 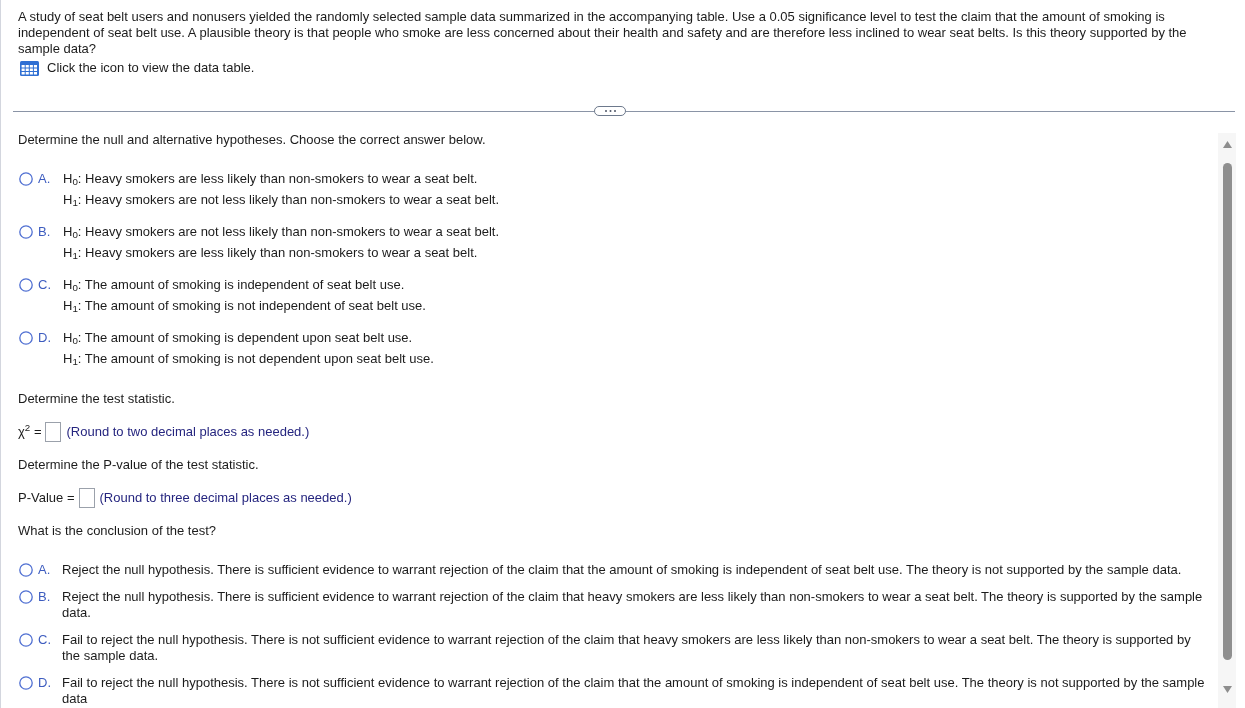 What do you see at coordinates (225, 498) in the screenshot?
I see `rounding-hint: (Round to three decimal places as needed.)` at bounding box center [225, 498].